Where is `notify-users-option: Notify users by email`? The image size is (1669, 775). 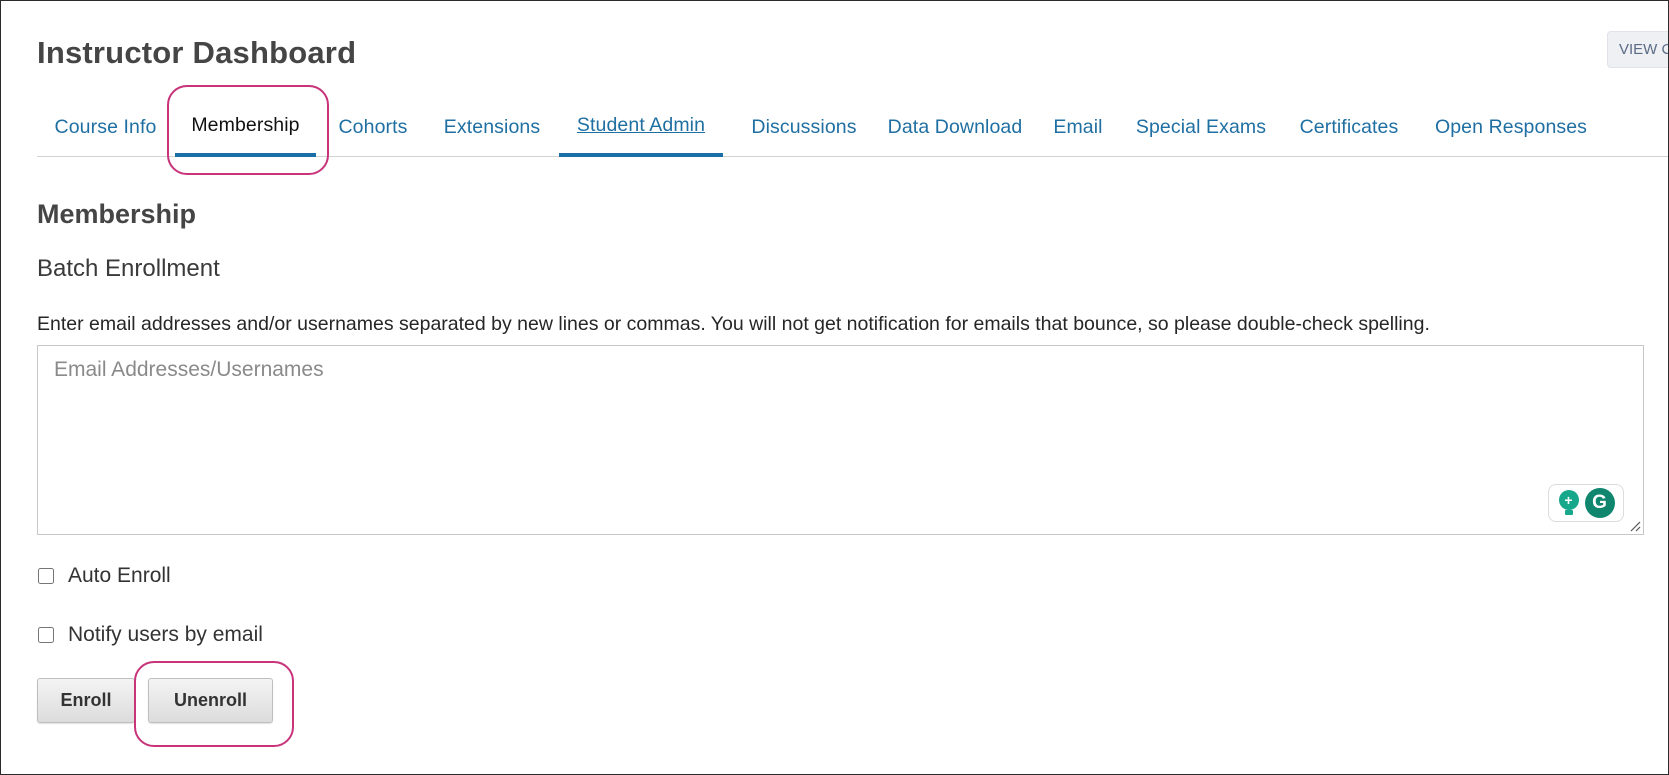
notify-users-option: Notify users by email is located at coordinates (150, 635).